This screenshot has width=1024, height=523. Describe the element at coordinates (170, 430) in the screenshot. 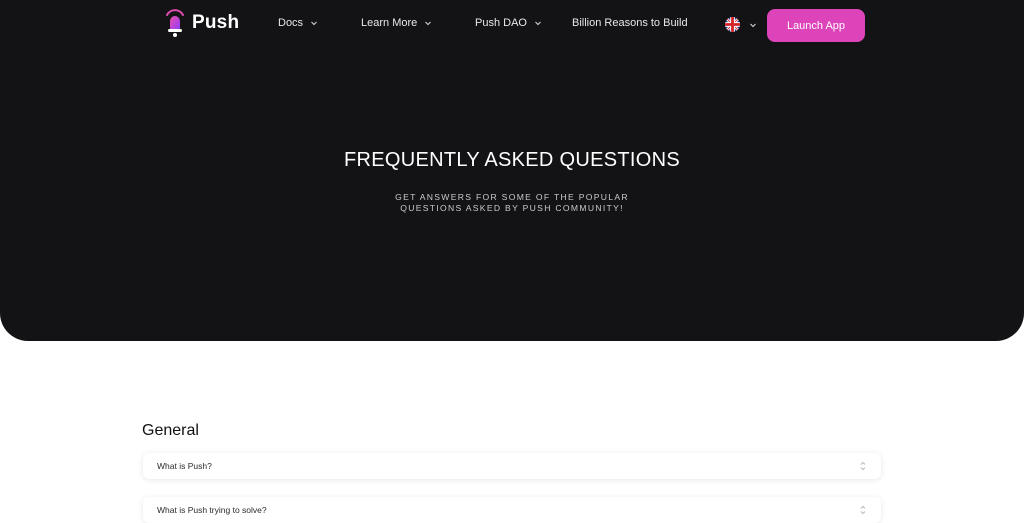

I see `faq-section-title: General` at that location.